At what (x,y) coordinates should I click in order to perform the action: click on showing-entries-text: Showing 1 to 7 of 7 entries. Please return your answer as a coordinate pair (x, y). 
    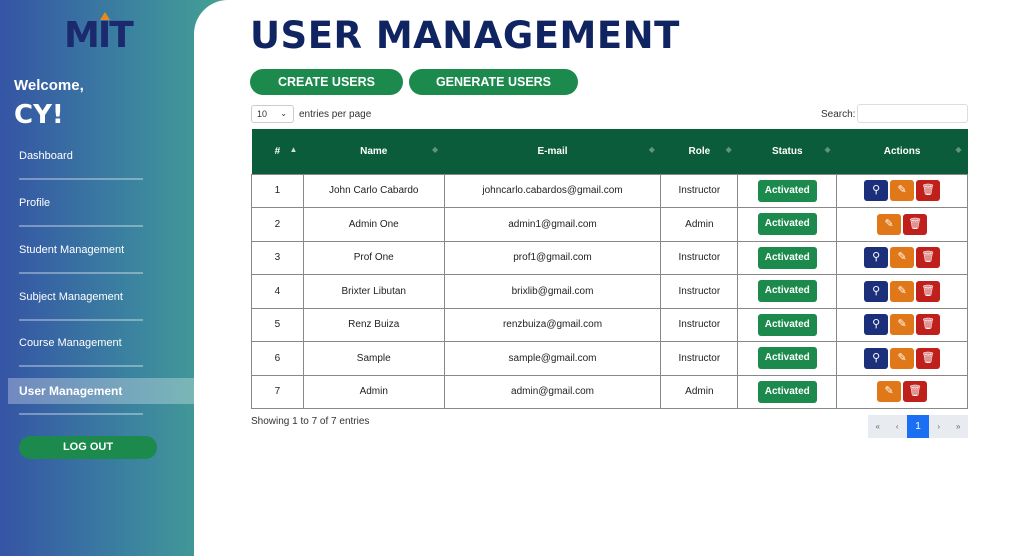
    Looking at the image, I should click on (310, 421).